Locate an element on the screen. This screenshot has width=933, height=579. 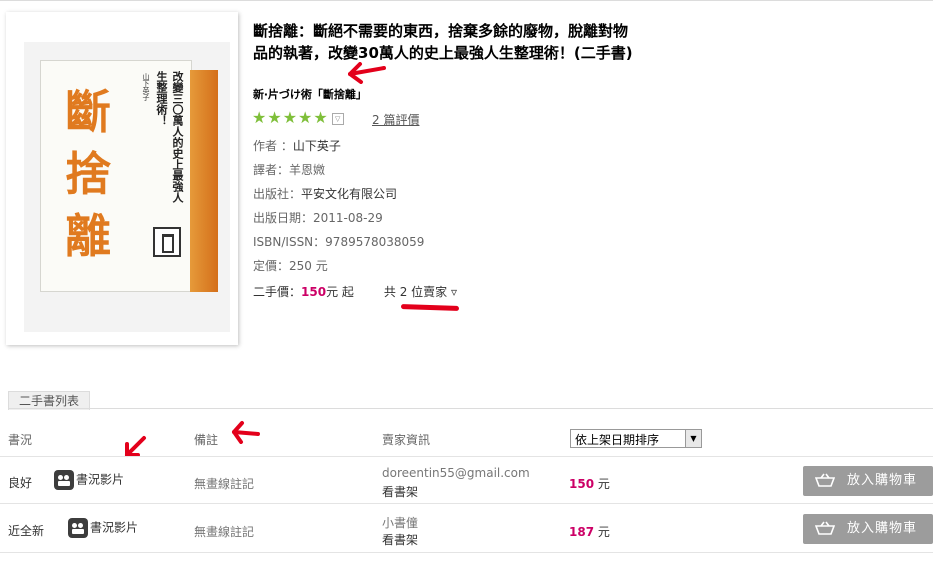
row-1-price-unit: 元 is located at coordinates (603, 484).